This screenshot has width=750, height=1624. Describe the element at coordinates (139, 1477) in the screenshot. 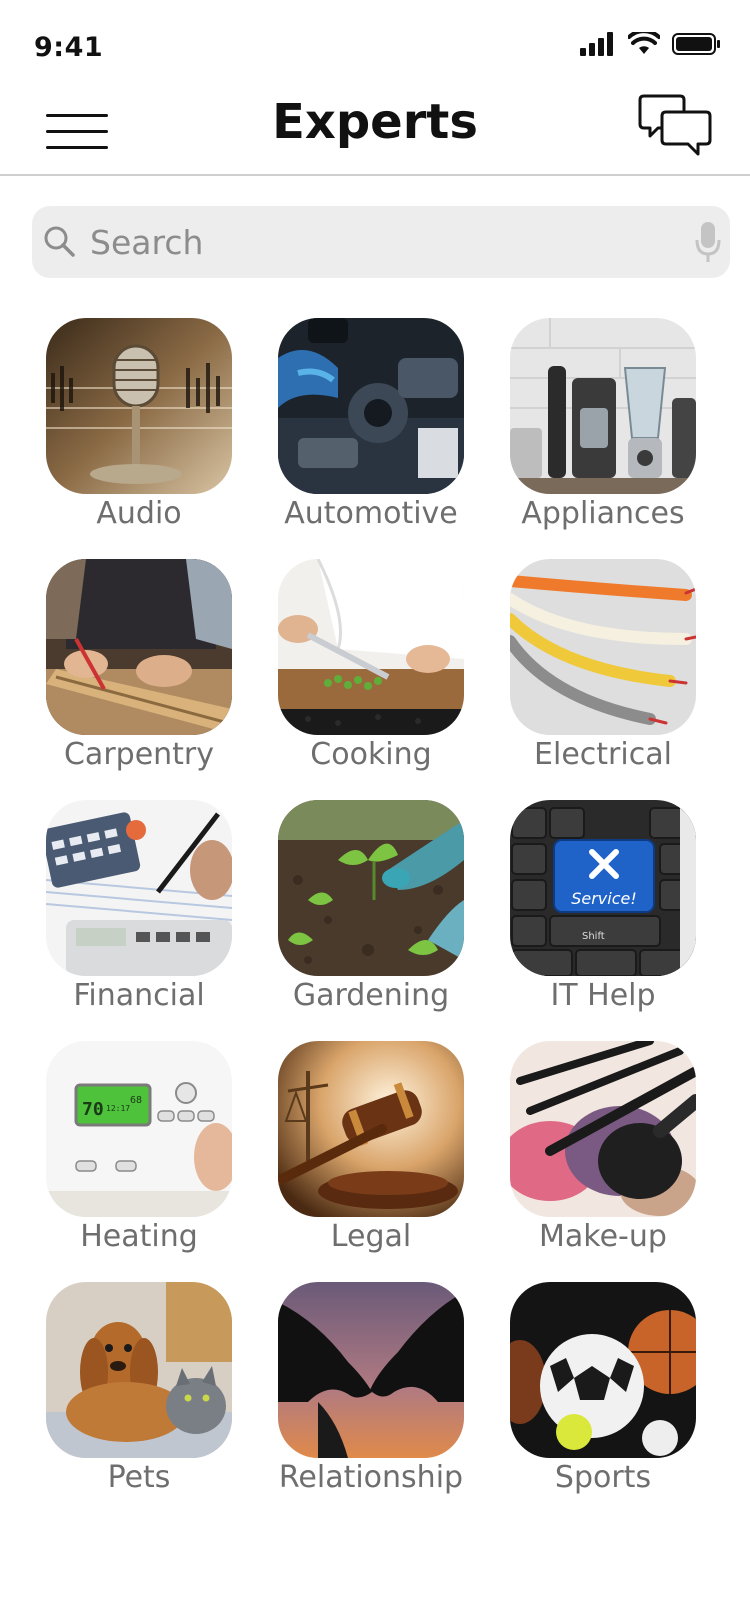

I see `category-label: Pets` at that location.